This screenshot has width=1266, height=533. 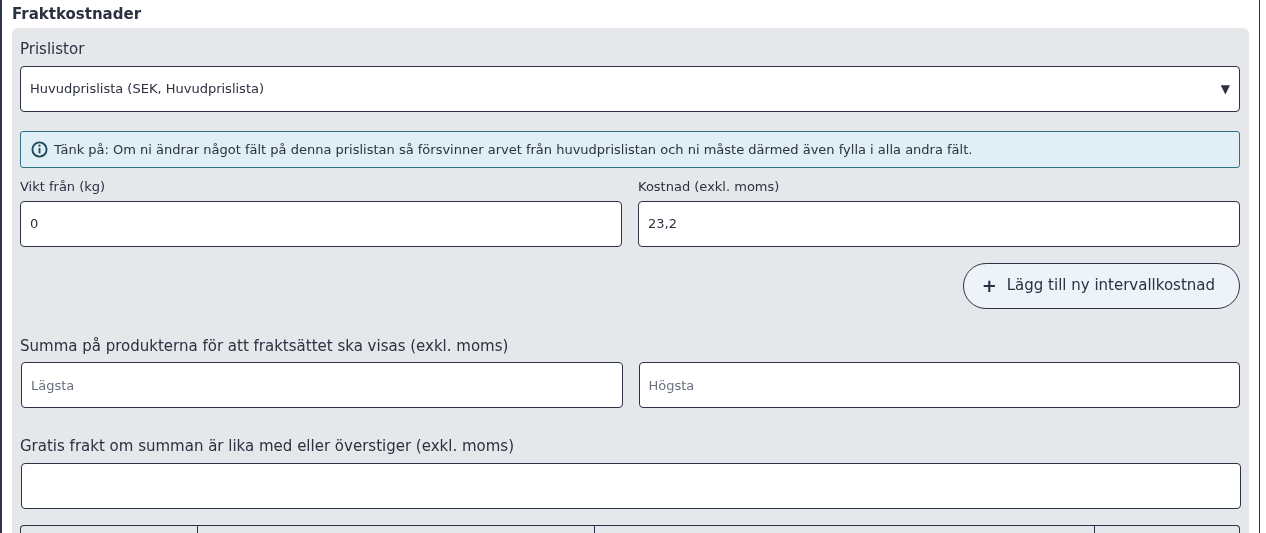 What do you see at coordinates (630, 88) in the screenshot?
I see `pricelist-dropdown: Huvudprislista (SEK, Huvudprislista) ▼` at bounding box center [630, 88].